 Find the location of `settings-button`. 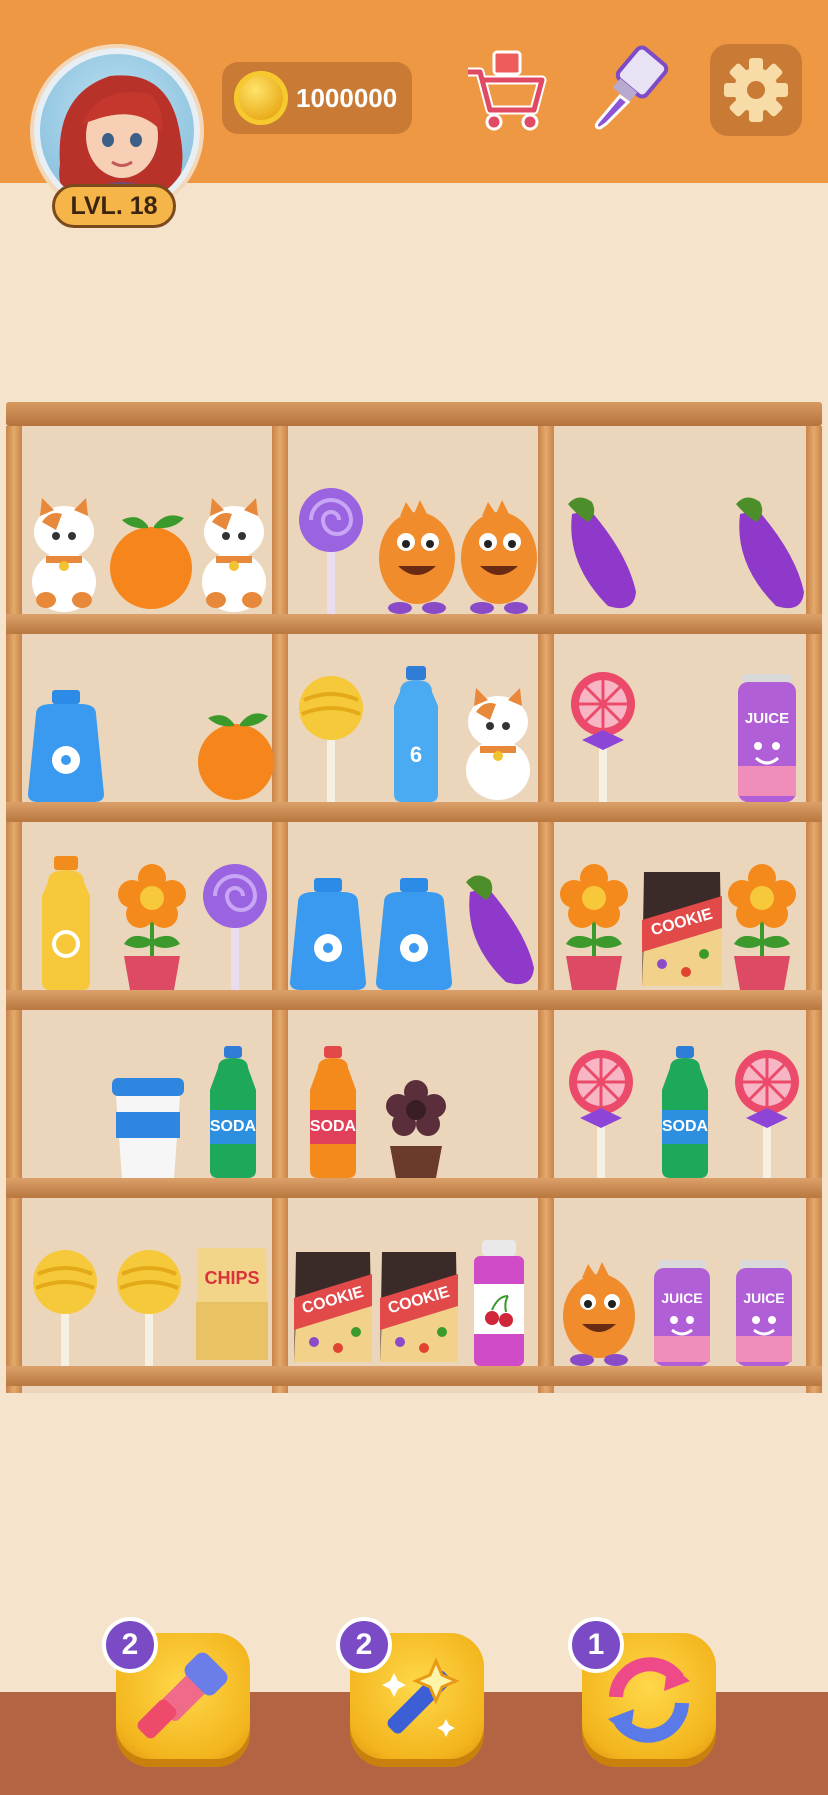

settings-button is located at coordinates (756, 90).